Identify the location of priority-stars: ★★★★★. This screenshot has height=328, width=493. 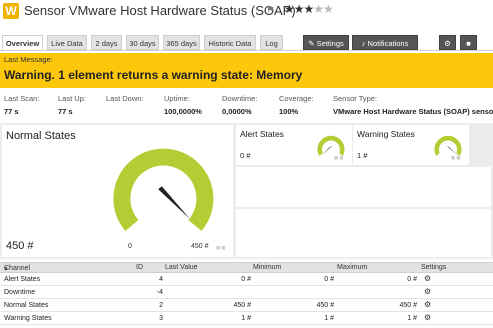
(309, 9).